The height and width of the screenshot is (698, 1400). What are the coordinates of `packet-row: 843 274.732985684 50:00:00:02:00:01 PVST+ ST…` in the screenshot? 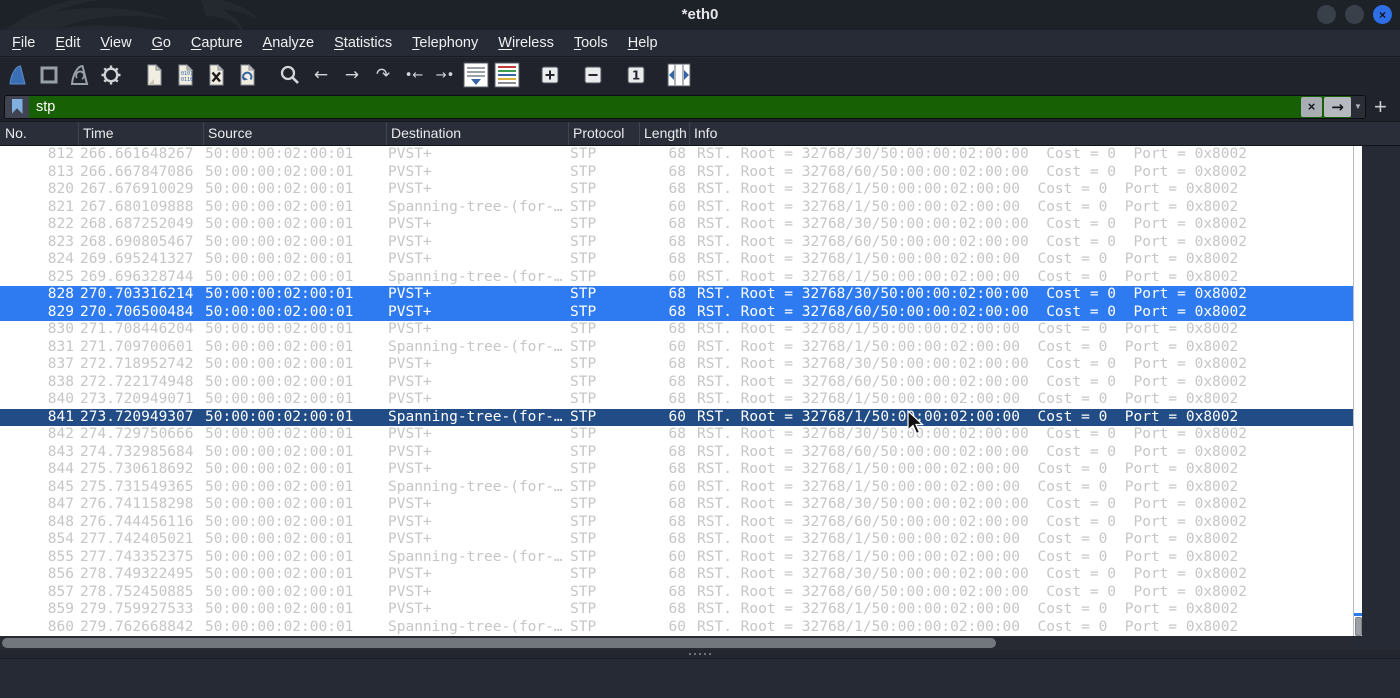 It's located at (676, 453).